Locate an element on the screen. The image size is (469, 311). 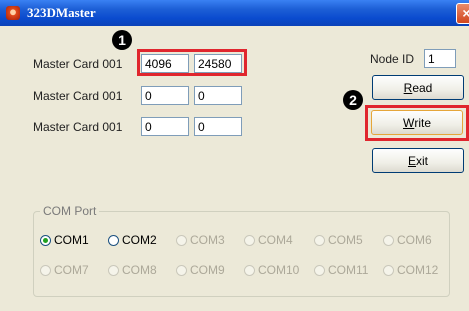
master-card-2-field-b is located at coordinates (218, 95).